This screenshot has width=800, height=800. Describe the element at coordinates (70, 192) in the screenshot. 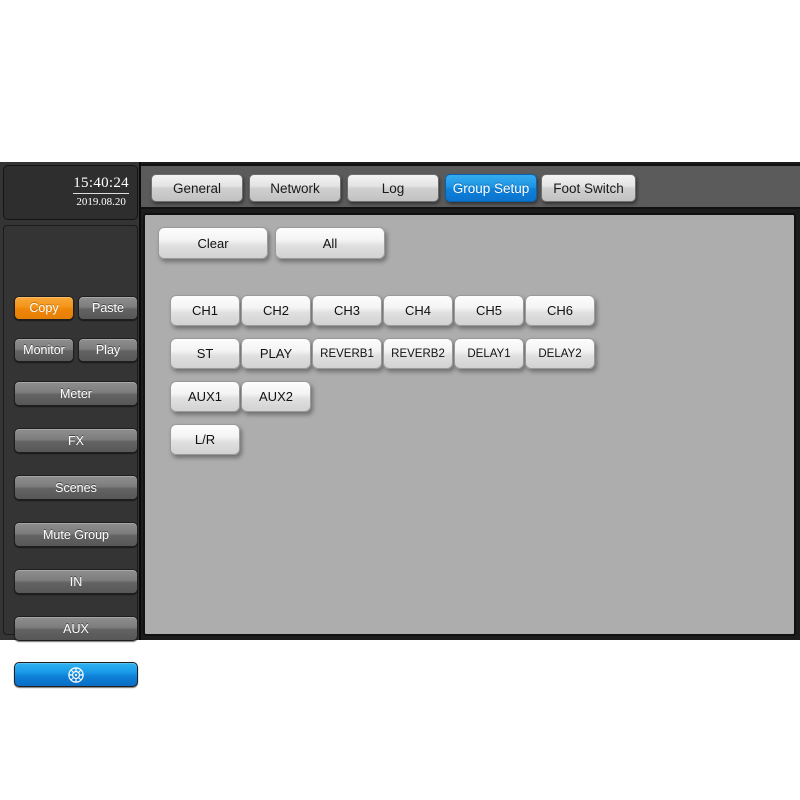

I see `clock-display: 15:40:24 2019.08.20` at that location.